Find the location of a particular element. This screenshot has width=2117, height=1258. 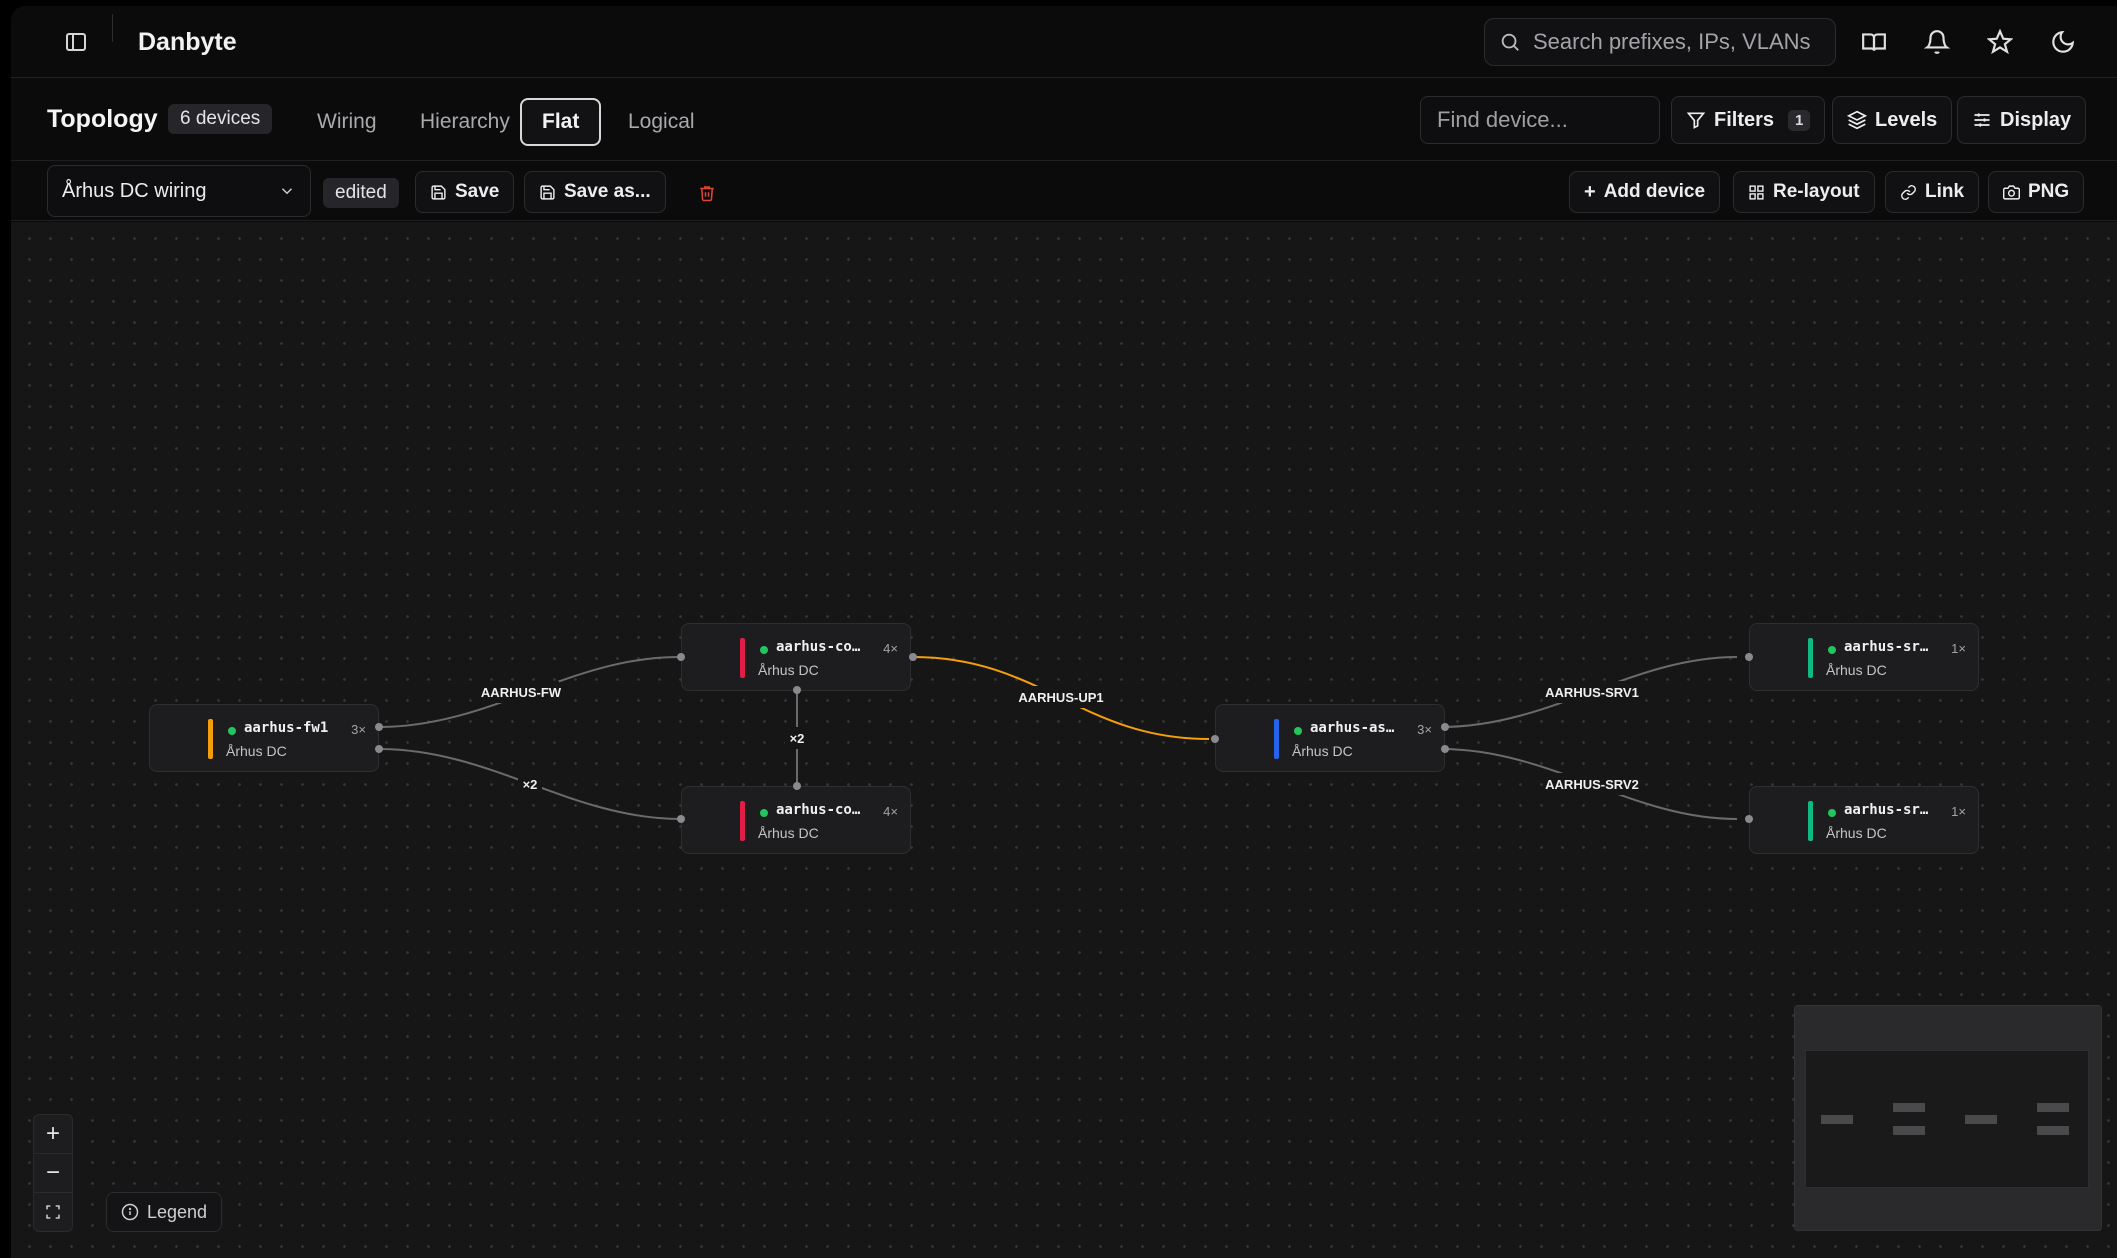

fullscreen-icon is located at coordinates (53, 1212).